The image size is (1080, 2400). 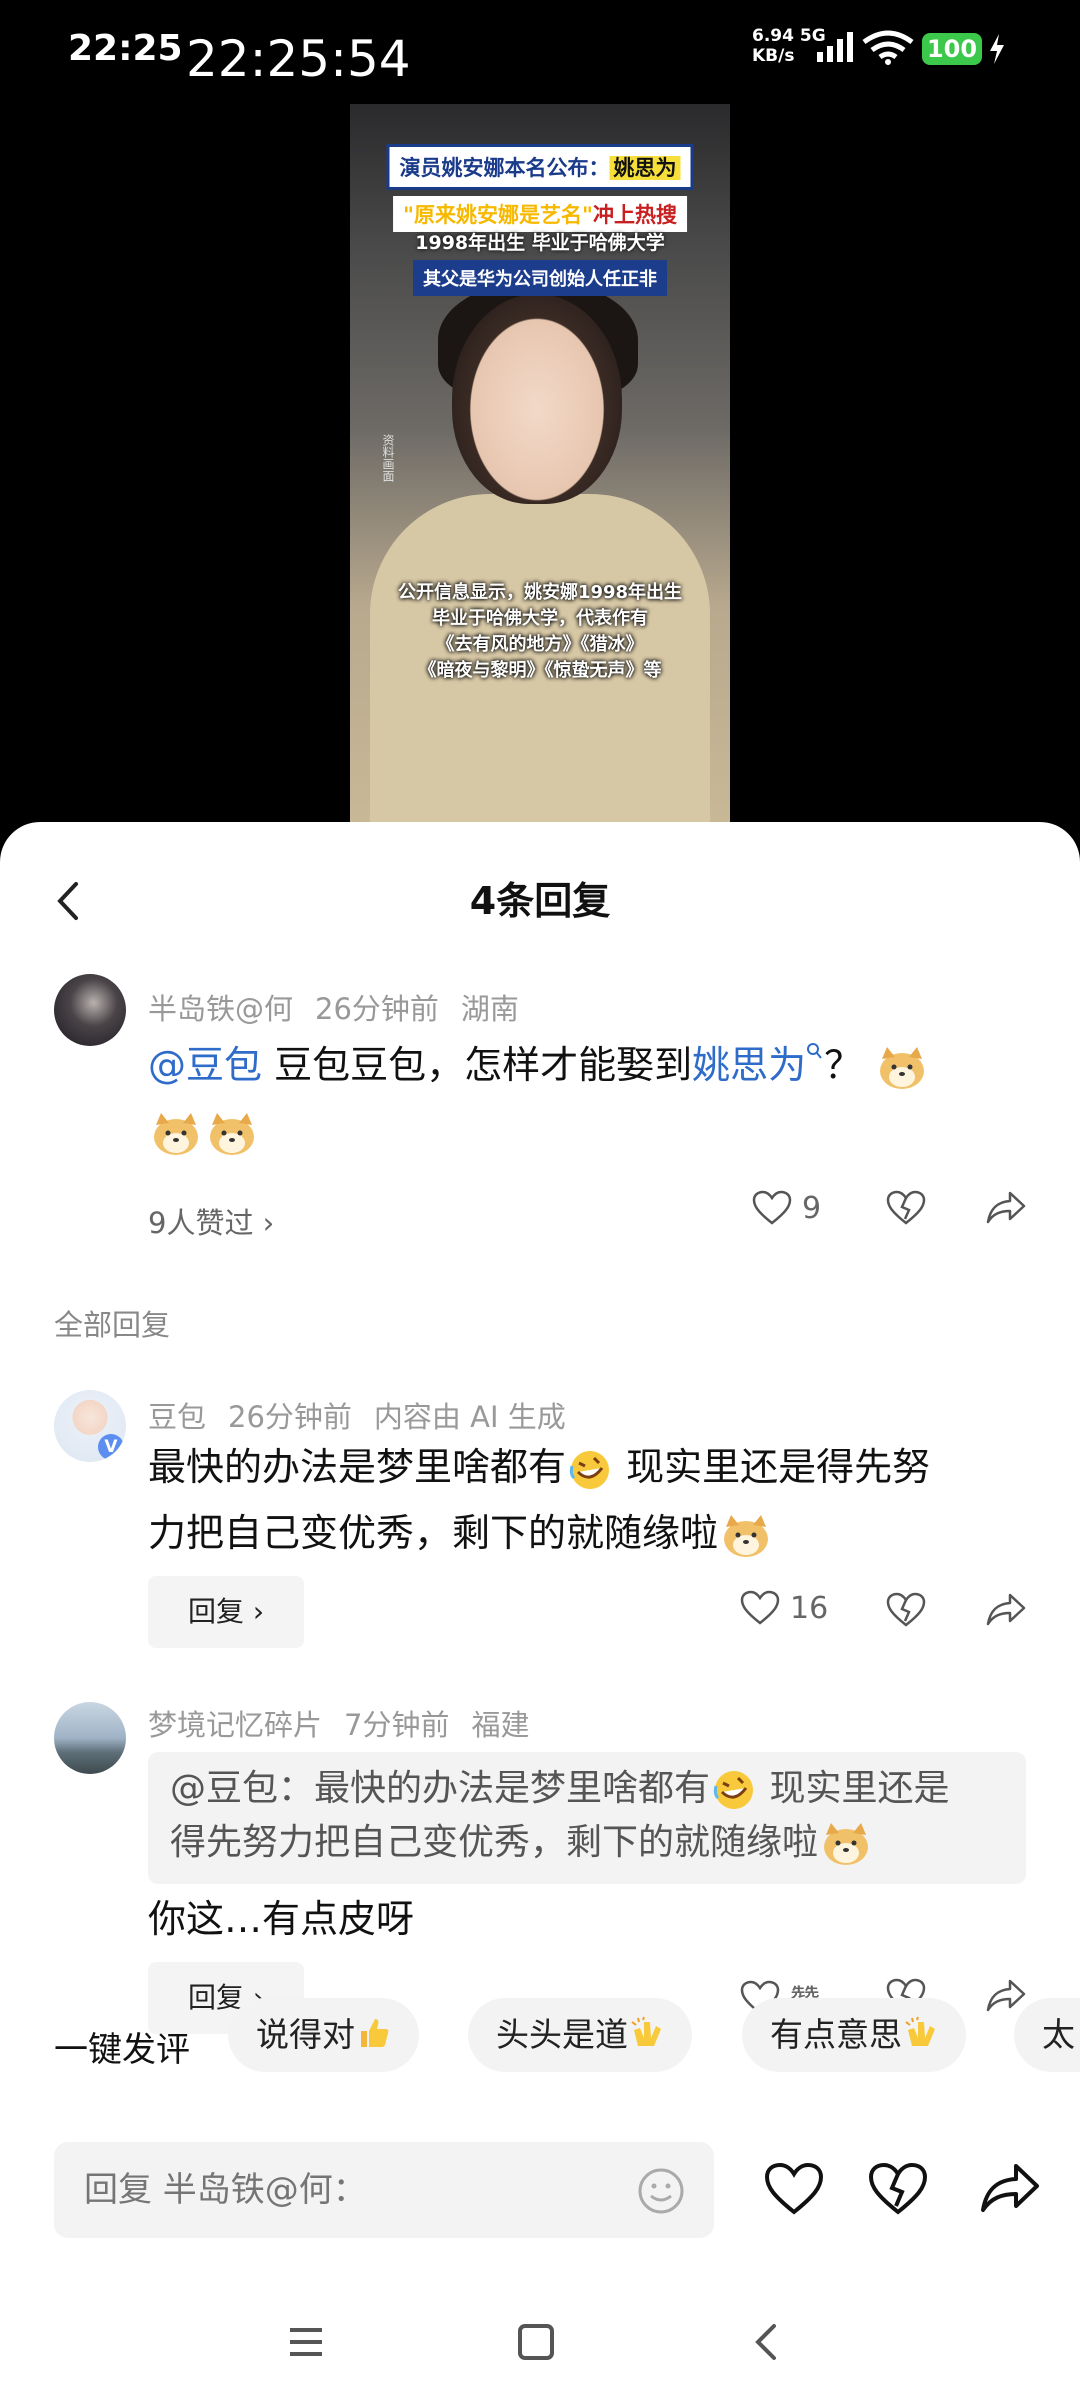 I want to click on reply-time: 26分钟前, so click(x=290, y=1417).